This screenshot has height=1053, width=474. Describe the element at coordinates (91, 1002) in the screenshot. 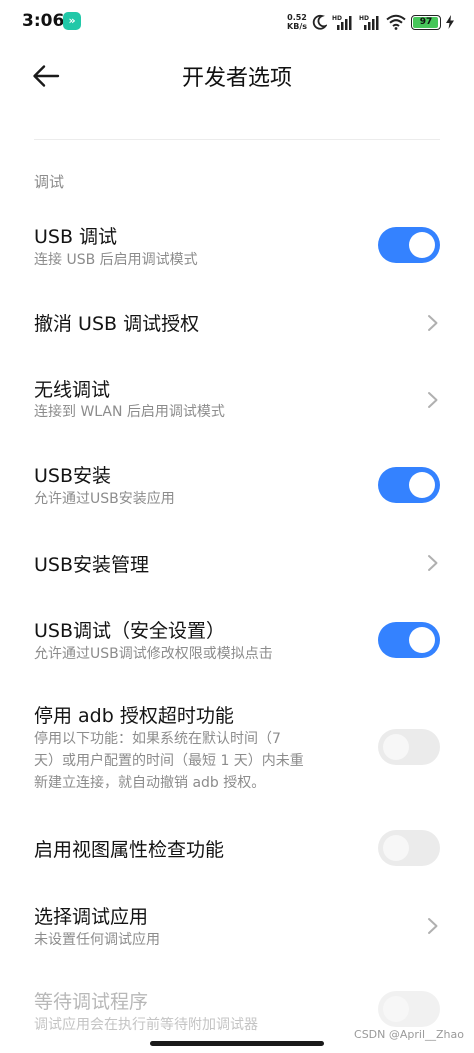

I see `row-title: 等待调试程序` at that location.